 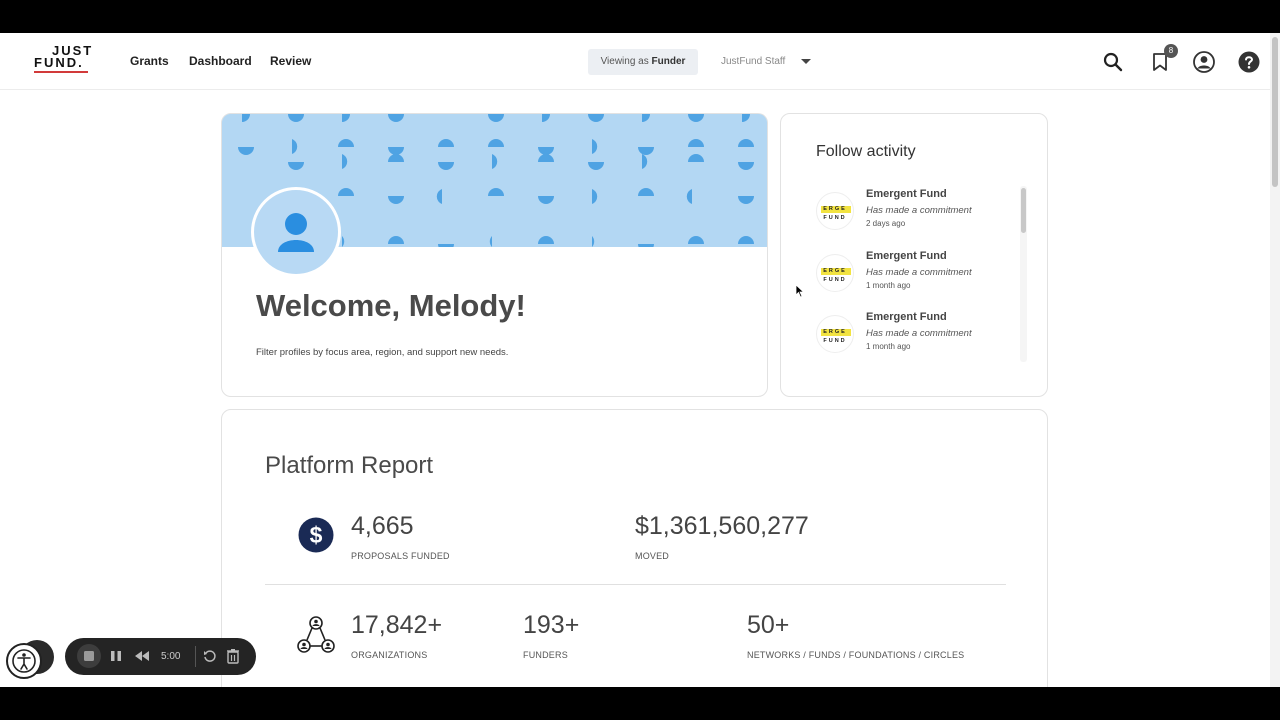 I want to click on moved-value: $1,361,560,277, so click(x=722, y=526).